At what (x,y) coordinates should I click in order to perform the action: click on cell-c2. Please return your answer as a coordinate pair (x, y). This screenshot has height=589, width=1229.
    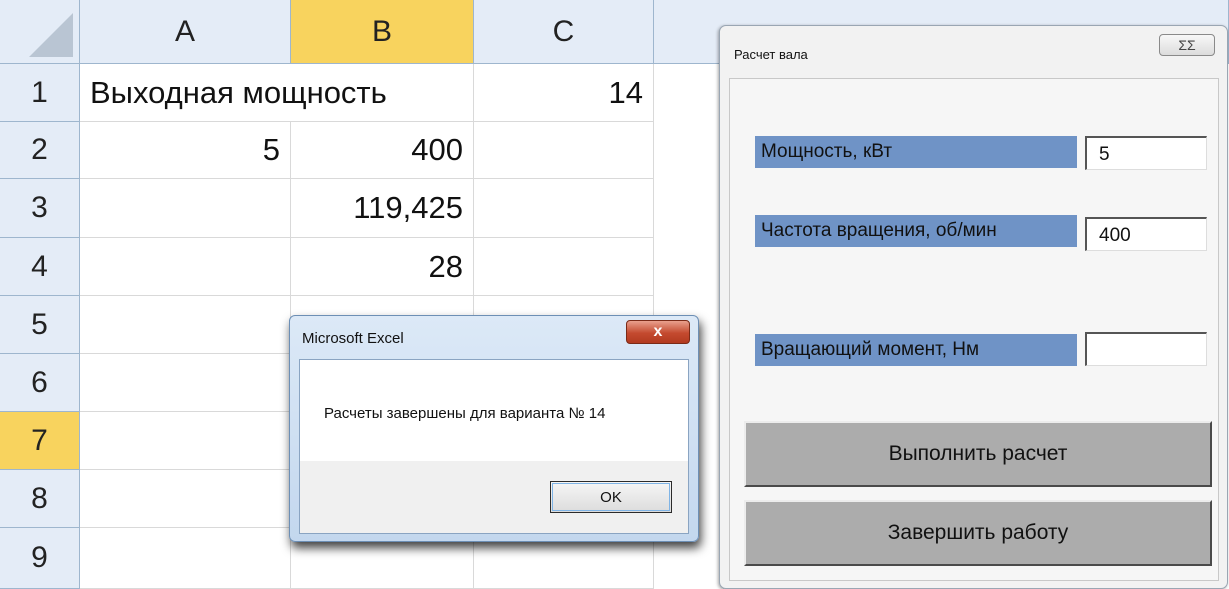
    Looking at the image, I should click on (564, 150).